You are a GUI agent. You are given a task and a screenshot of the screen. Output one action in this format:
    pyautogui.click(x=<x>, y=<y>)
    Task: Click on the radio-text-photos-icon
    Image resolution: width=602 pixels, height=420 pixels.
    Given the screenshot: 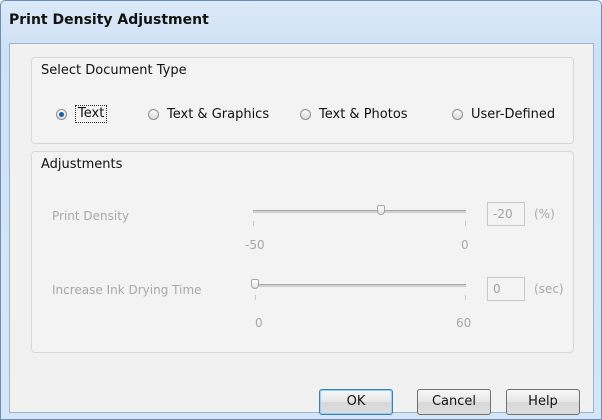 What is the action you would take?
    pyautogui.click(x=305, y=114)
    